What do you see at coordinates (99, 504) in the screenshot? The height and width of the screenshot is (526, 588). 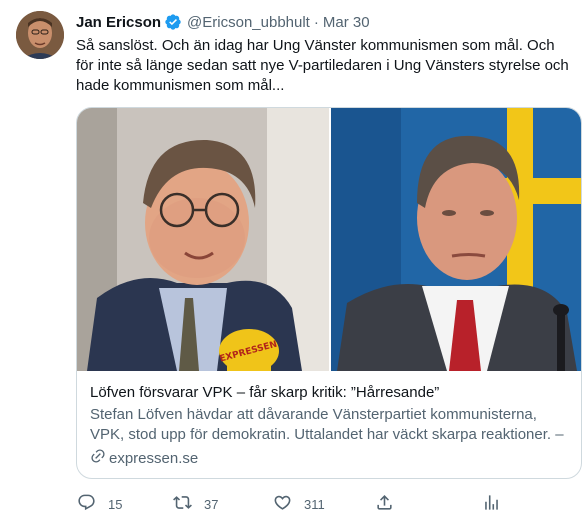 I see `reply-button: 15` at bounding box center [99, 504].